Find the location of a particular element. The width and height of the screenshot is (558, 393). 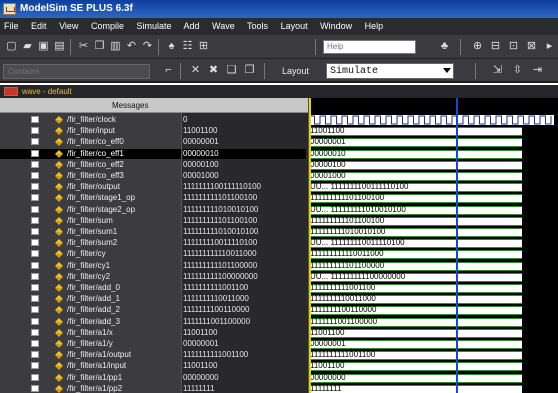

copy-page-icon: ❏ is located at coordinates (231, 70).